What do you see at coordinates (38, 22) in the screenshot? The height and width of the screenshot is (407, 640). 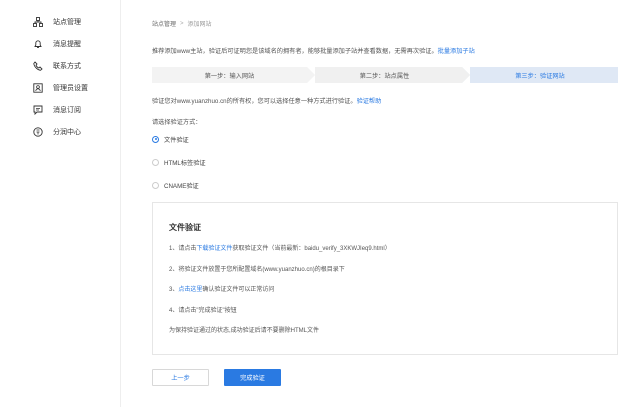 I see `sitemap-icon` at bounding box center [38, 22].